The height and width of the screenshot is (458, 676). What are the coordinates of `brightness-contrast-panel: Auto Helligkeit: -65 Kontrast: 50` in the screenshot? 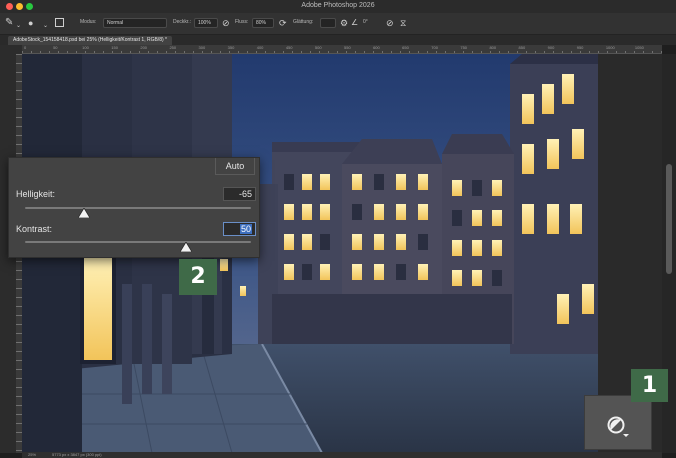 It's located at (134, 207).